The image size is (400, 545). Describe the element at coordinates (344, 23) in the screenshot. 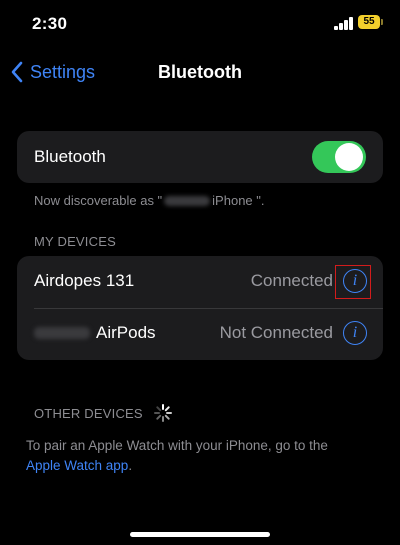

I see `cellular-signal-icon` at that location.